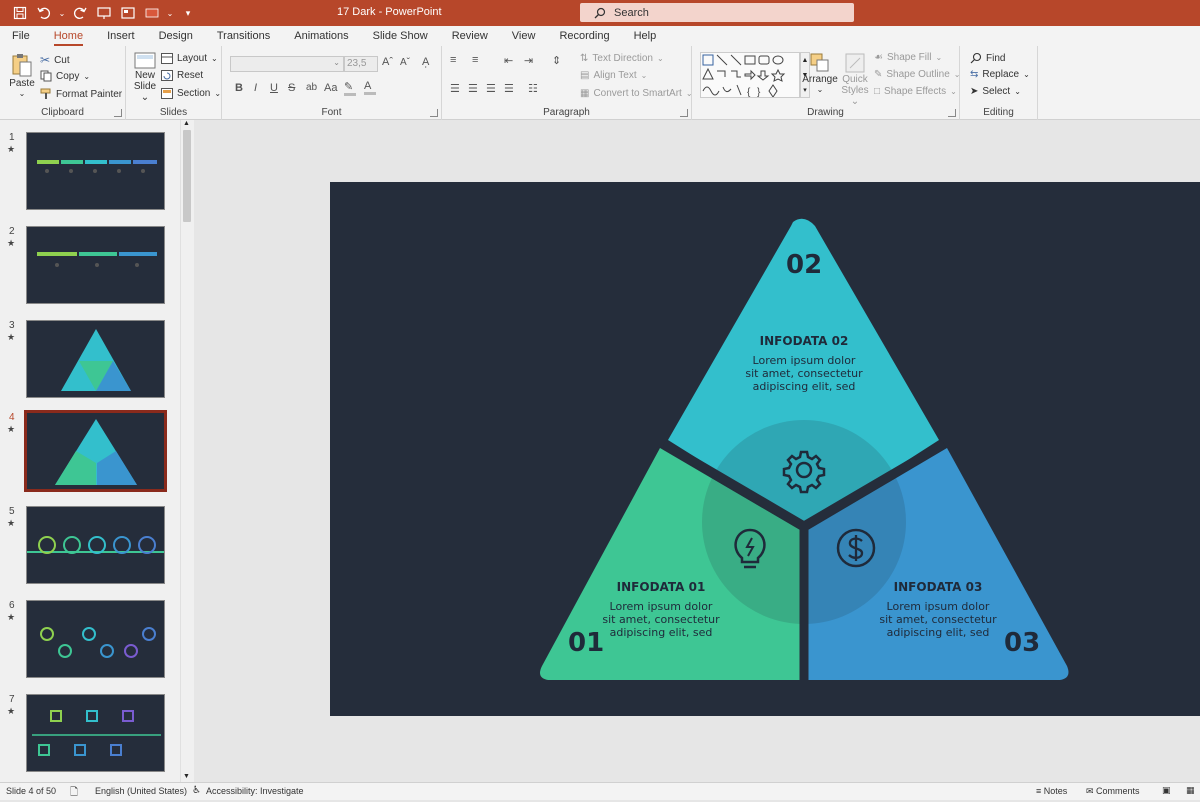 The width and height of the screenshot is (1200, 802). What do you see at coordinates (291, 88) in the screenshot?
I see `strikethrough-icon: S` at bounding box center [291, 88].